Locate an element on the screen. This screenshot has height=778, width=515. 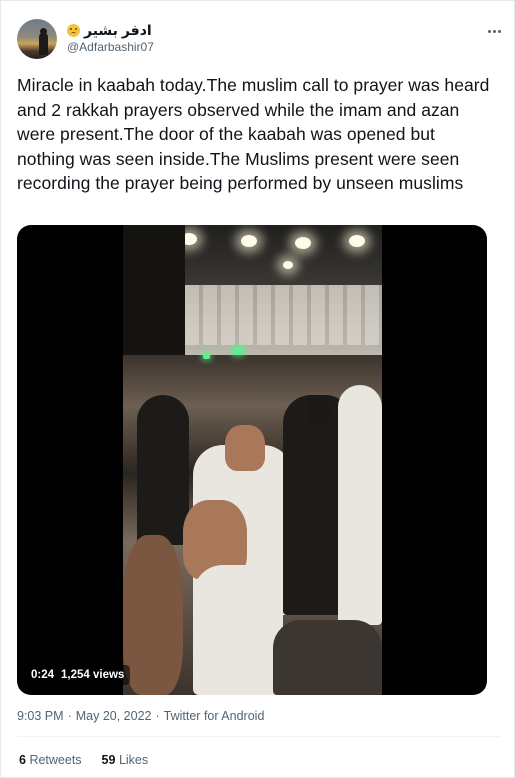
retweets-label: Retweets is located at coordinates (55, 760).